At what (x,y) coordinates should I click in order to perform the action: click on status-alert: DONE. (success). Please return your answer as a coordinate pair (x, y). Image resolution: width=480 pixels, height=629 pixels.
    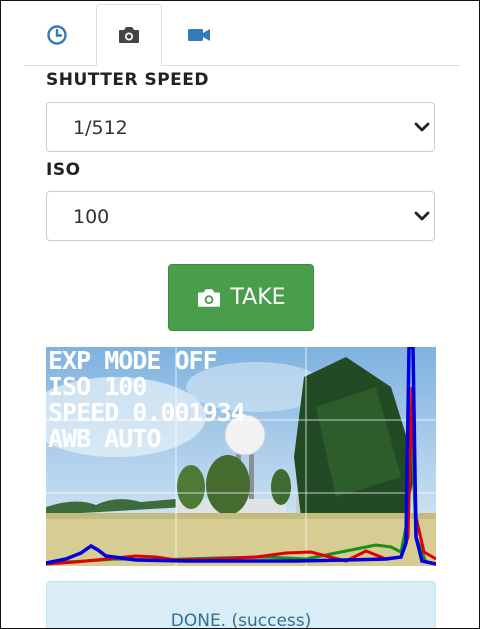
    Looking at the image, I should click on (241, 605).